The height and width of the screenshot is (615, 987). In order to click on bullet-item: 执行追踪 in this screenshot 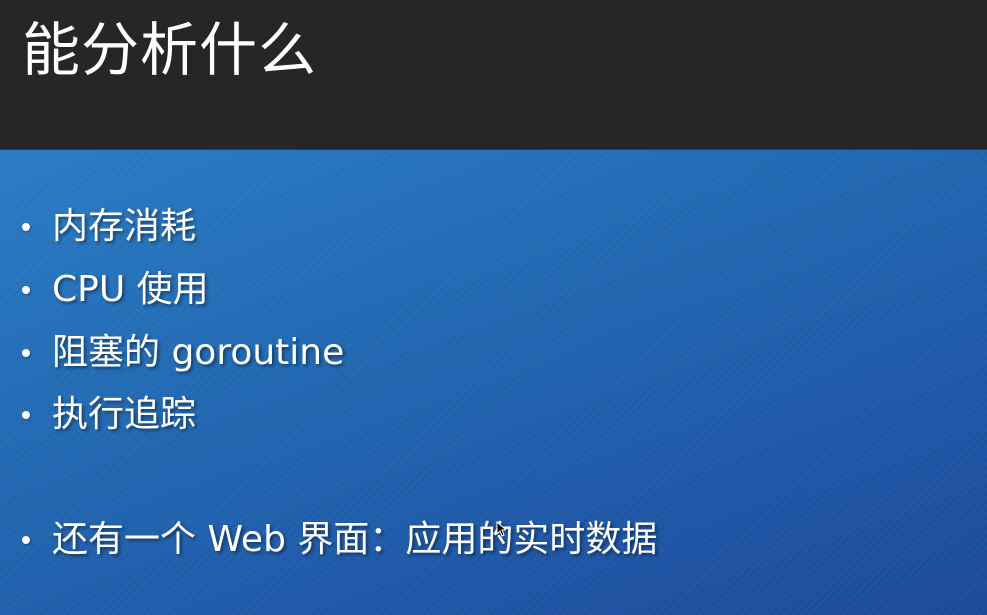, I will do `click(109, 415)`.